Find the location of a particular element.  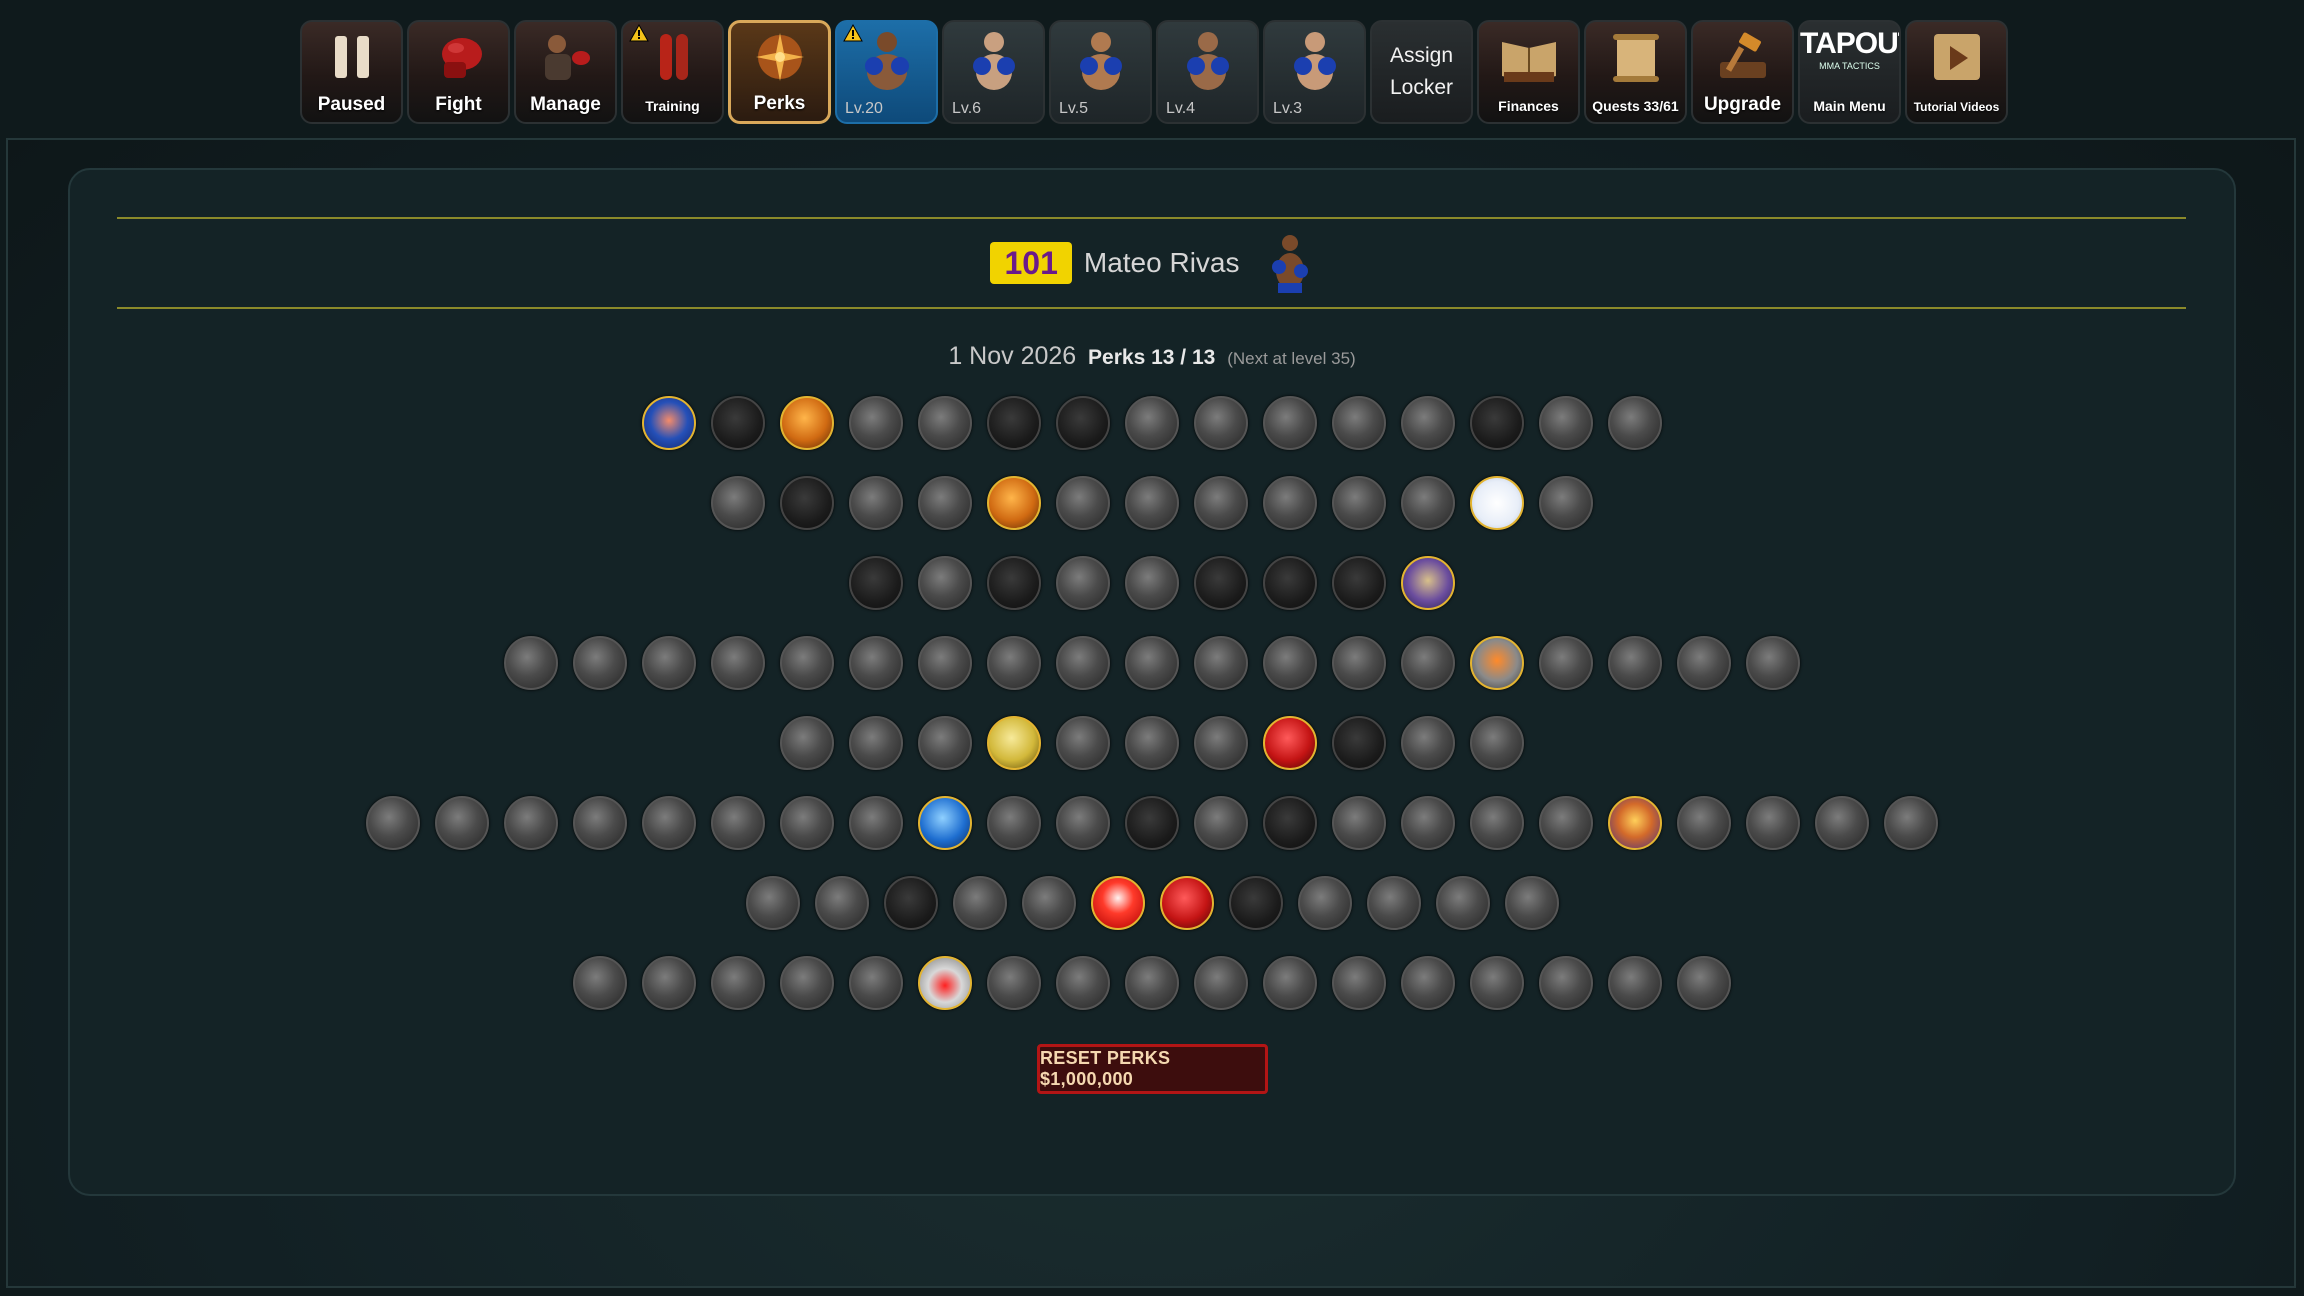

assign-locker-button: Assign Locker is located at coordinates (1421, 72).